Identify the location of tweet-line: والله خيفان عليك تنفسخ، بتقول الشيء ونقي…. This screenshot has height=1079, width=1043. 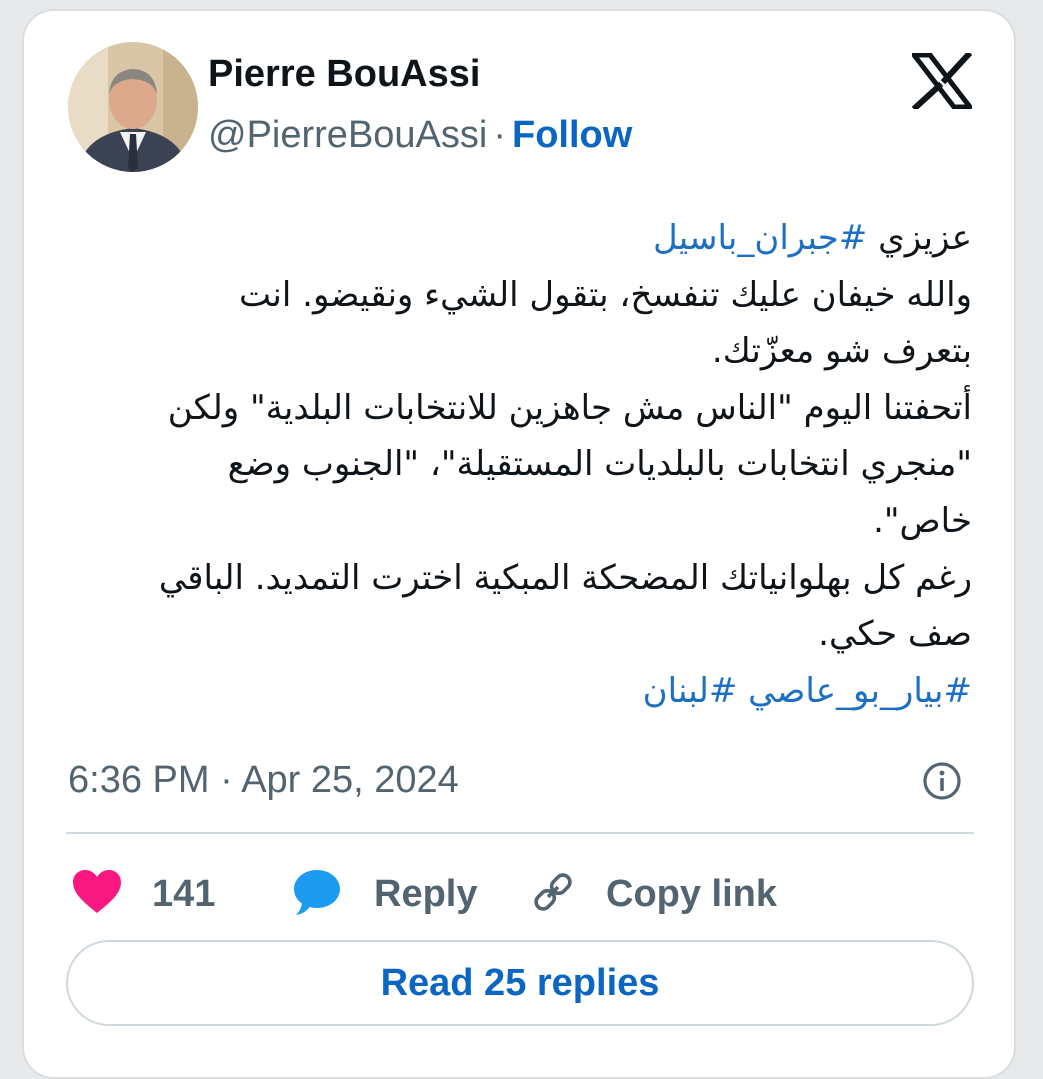
(605, 294).